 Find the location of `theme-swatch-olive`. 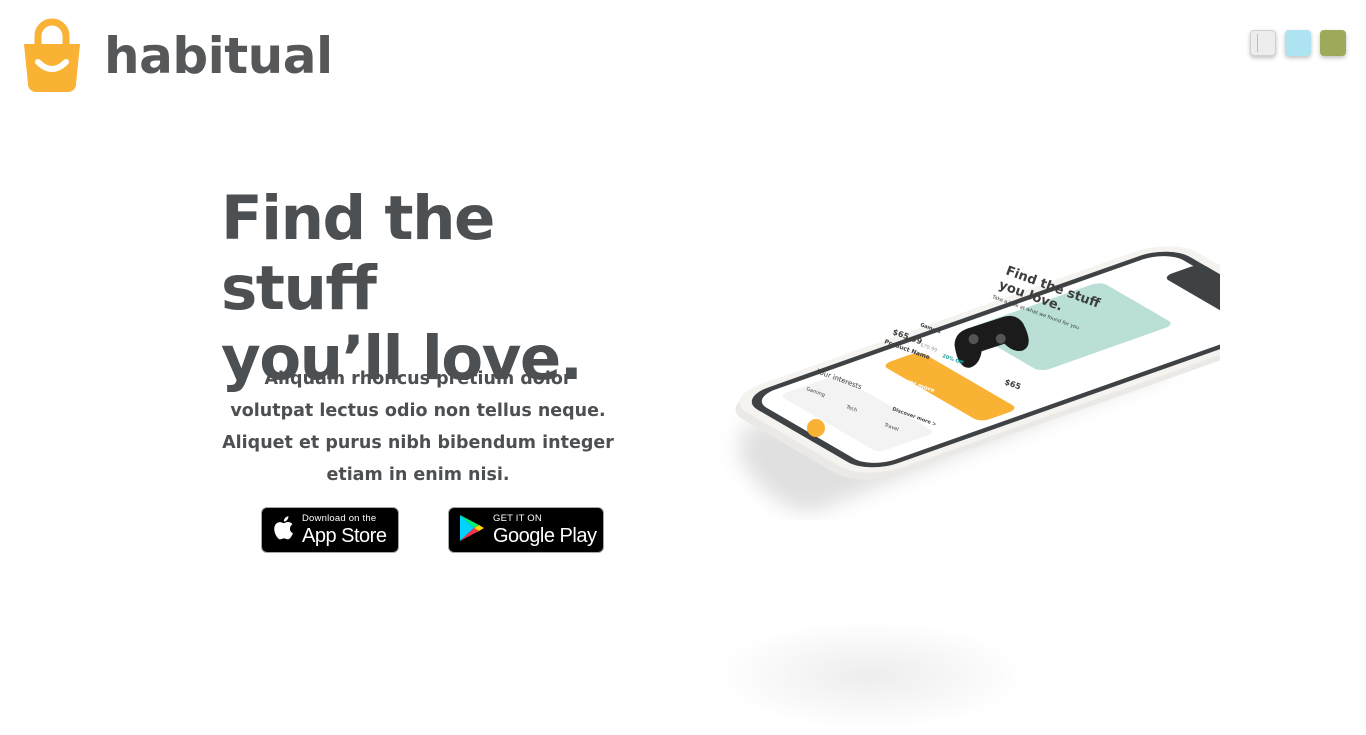

theme-swatch-olive is located at coordinates (1333, 43).